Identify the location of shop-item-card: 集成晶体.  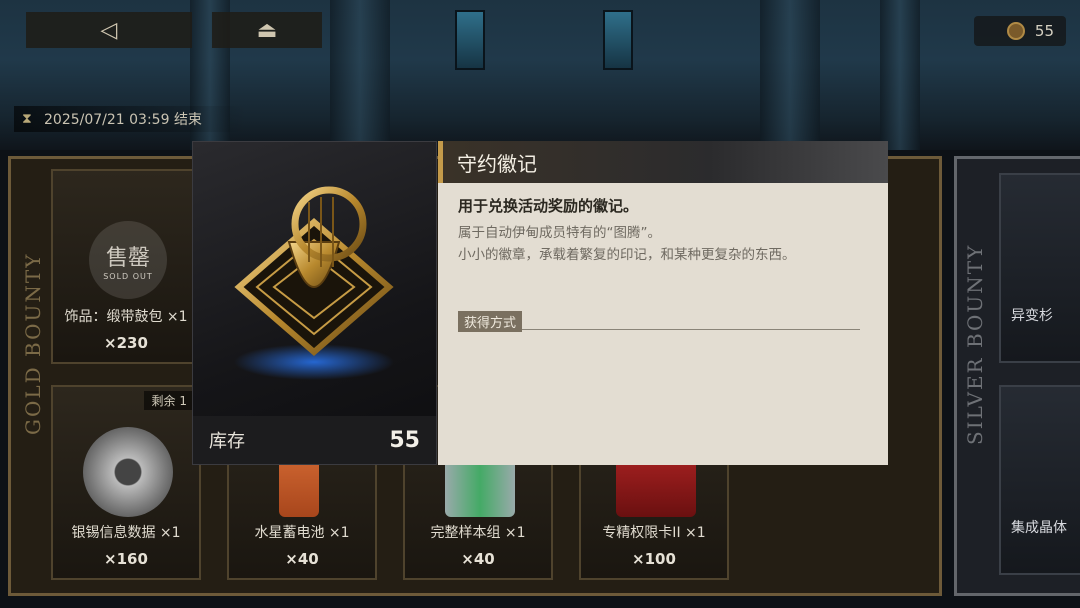
(1039, 480).